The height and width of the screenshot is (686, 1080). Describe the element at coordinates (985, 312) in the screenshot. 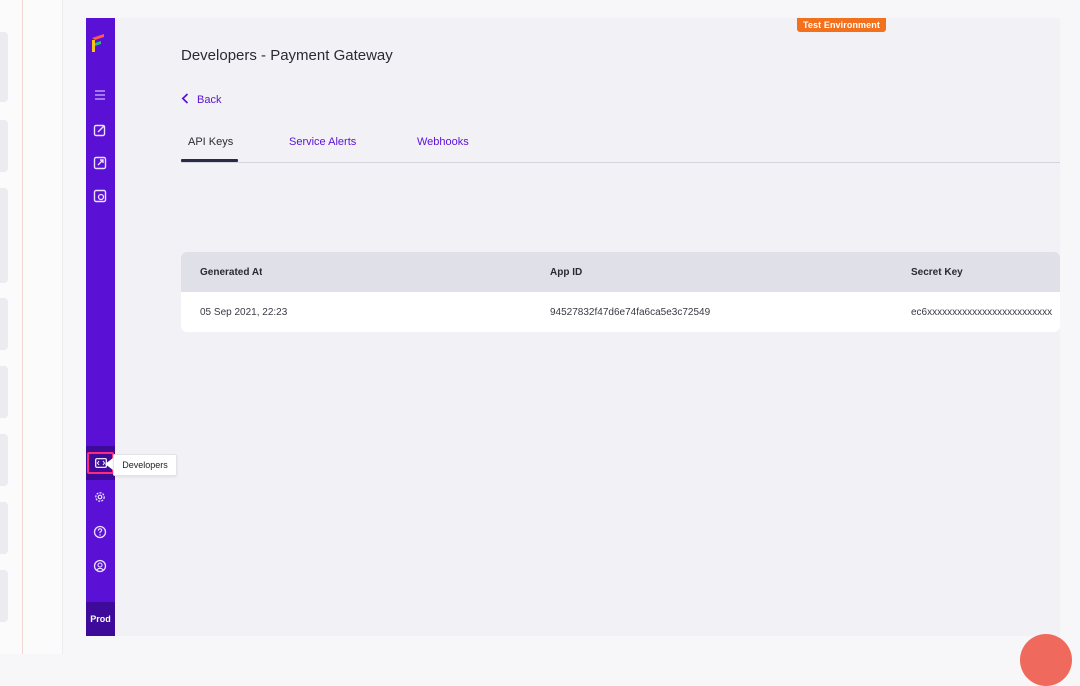

I see `secret-key-cell: ec6xxxxxxxxxxxxxxxxxxxxxxxxx` at that location.